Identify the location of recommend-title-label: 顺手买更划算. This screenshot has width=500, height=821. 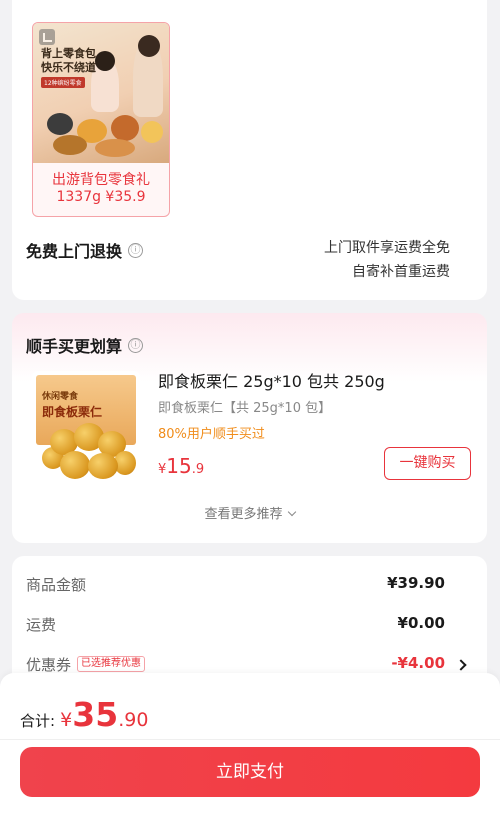
(74, 346).